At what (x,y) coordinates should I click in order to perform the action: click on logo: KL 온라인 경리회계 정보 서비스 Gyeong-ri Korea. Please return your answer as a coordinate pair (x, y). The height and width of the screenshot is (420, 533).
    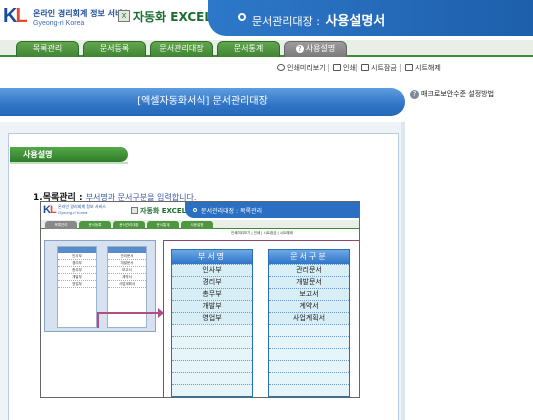
    Looking at the image, I should click on (66, 19).